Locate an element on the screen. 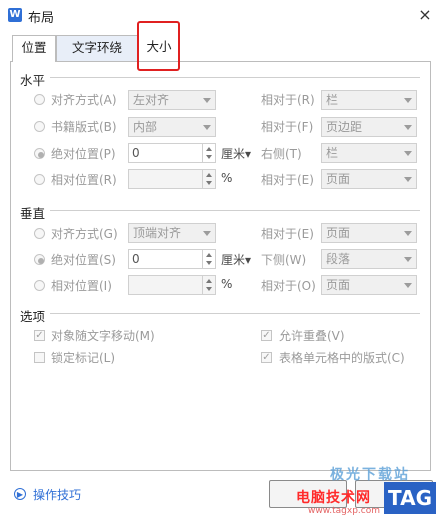  window-title: 布局 is located at coordinates (41, 18).